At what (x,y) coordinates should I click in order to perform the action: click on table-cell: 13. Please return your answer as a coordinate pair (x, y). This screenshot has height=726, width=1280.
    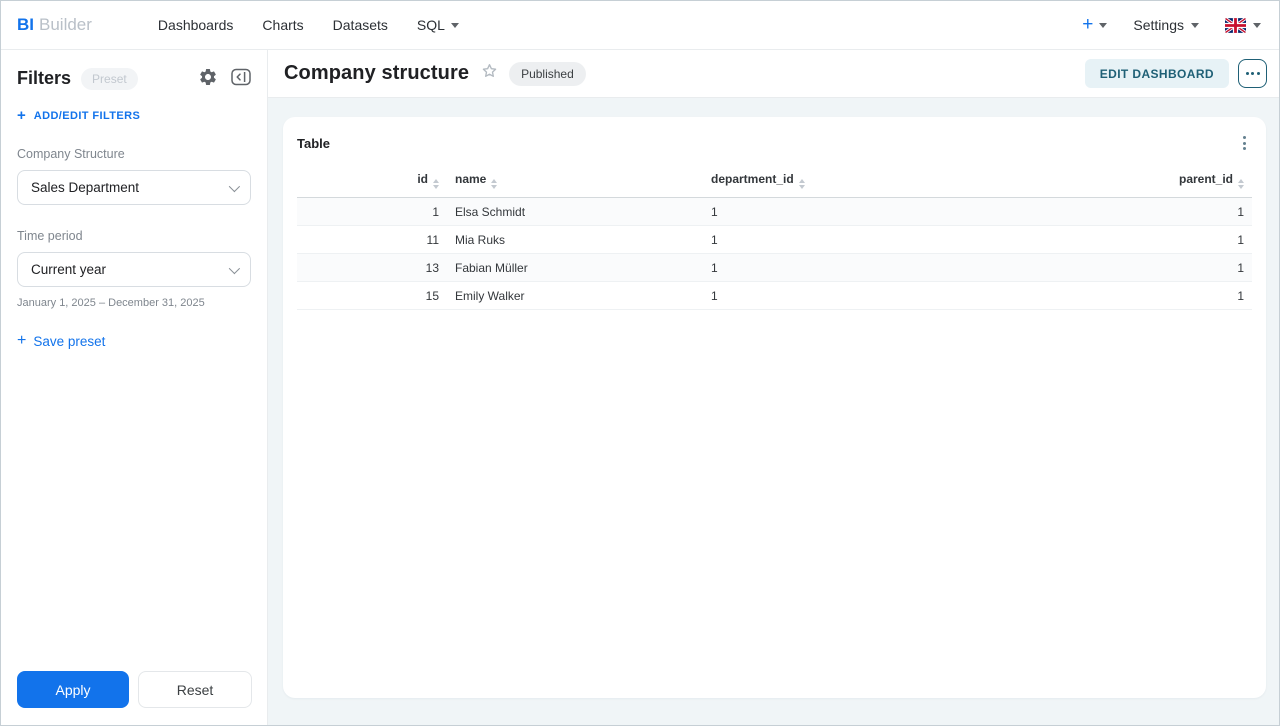
    Looking at the image, I should click on (372, 267).